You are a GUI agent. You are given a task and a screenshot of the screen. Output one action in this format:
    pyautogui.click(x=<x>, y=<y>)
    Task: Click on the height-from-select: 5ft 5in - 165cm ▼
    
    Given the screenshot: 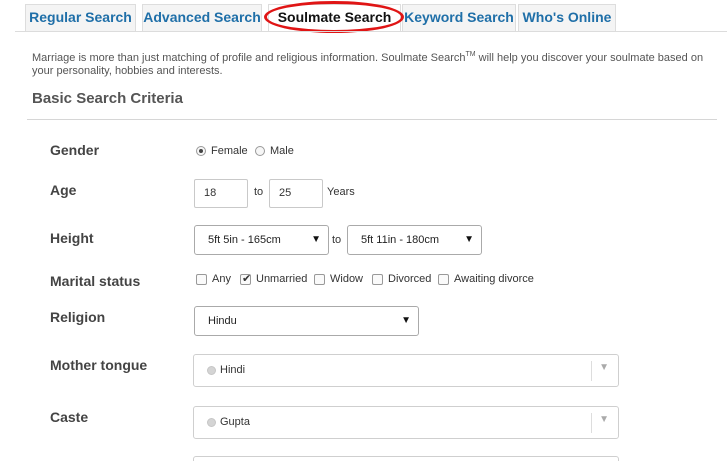 What is the action you would take?
    pyautogui.click(x=261, y=240)
    